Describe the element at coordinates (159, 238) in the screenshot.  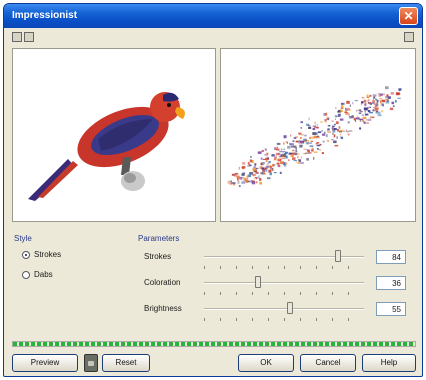
I see `parameters-group-label: Parameters` at that location.